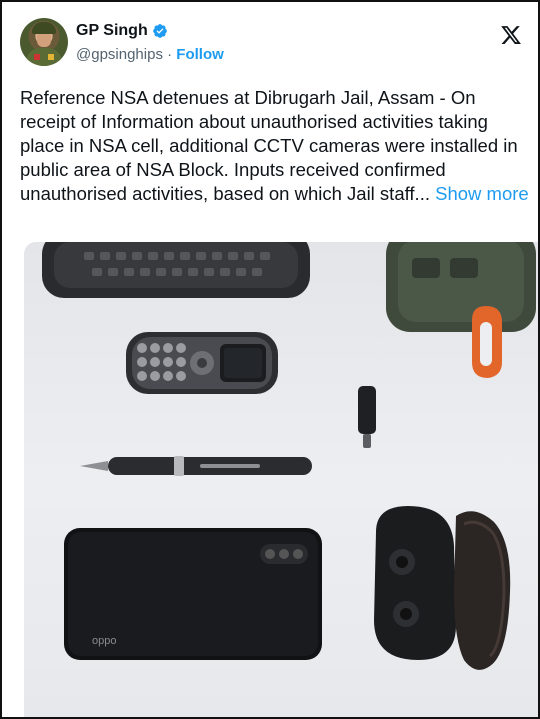  Describe the element at coordinates (367, 417) in the screenshot. I see `usb-drive-image` at that location.